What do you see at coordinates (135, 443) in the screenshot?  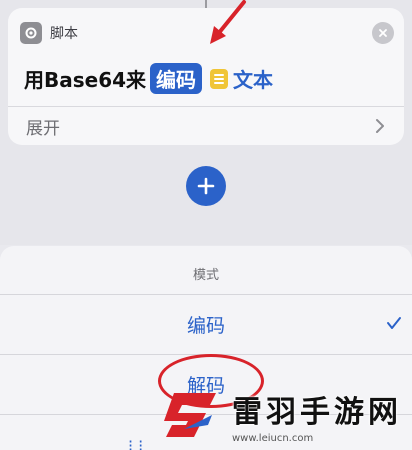 I see `sheet-footer-item: ⁝ ⁝` at bounding box center [135, 443].